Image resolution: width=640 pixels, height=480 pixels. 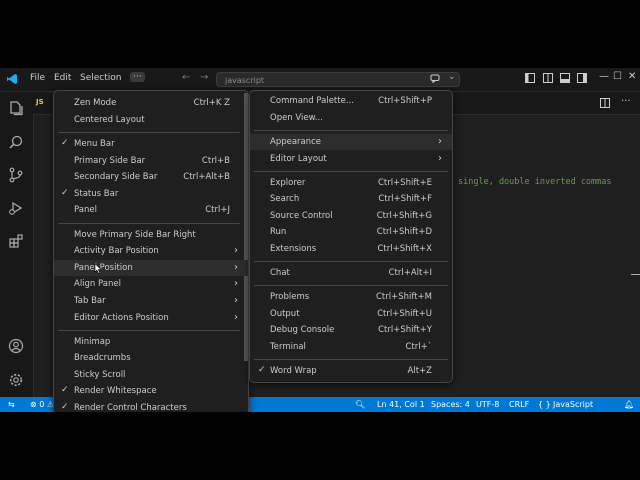 I want to click on more-actions-icon: ···, so click(x=626, y=101).